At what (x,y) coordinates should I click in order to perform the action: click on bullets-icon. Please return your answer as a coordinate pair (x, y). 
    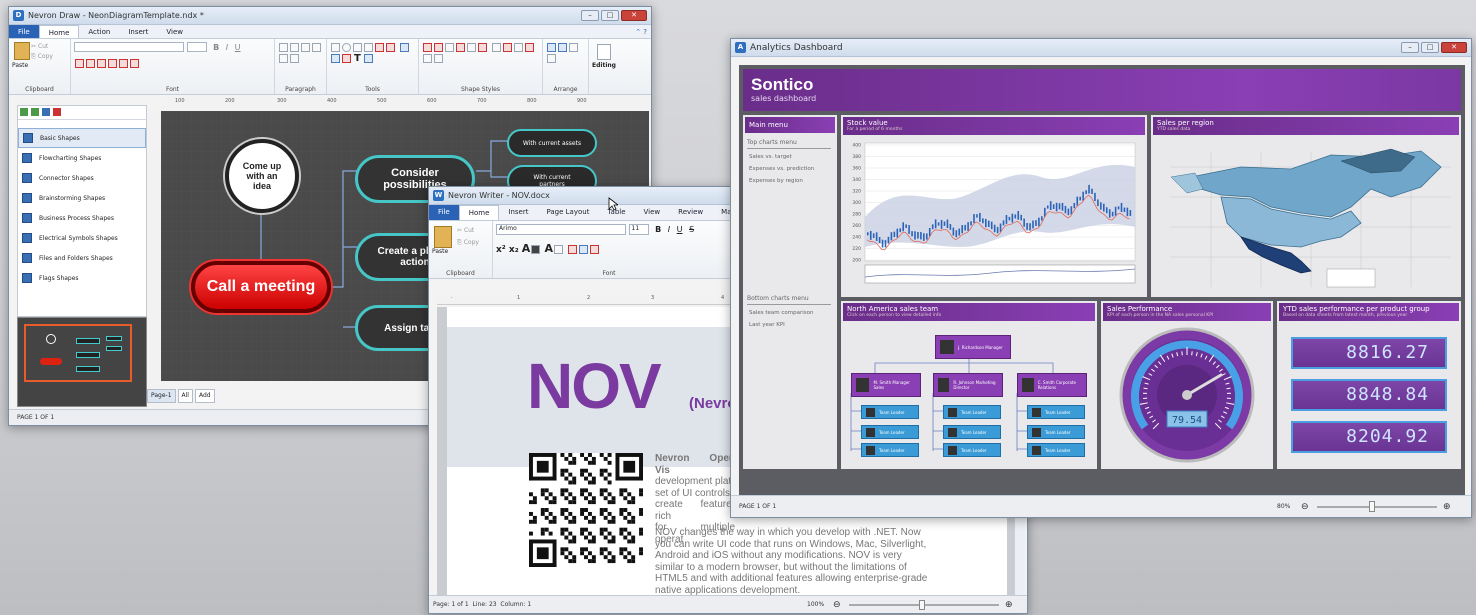
    Looking at the image, I should click on (283, 58).